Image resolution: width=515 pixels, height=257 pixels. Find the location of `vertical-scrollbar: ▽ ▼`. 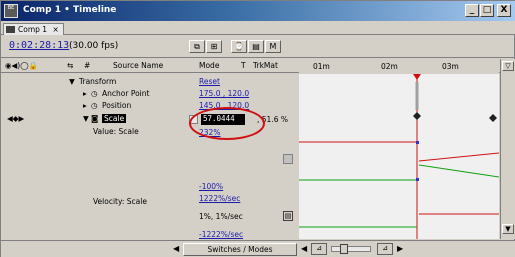

vertical-scrollbar: ▽ ▼ is located at coordinates (507, 149).